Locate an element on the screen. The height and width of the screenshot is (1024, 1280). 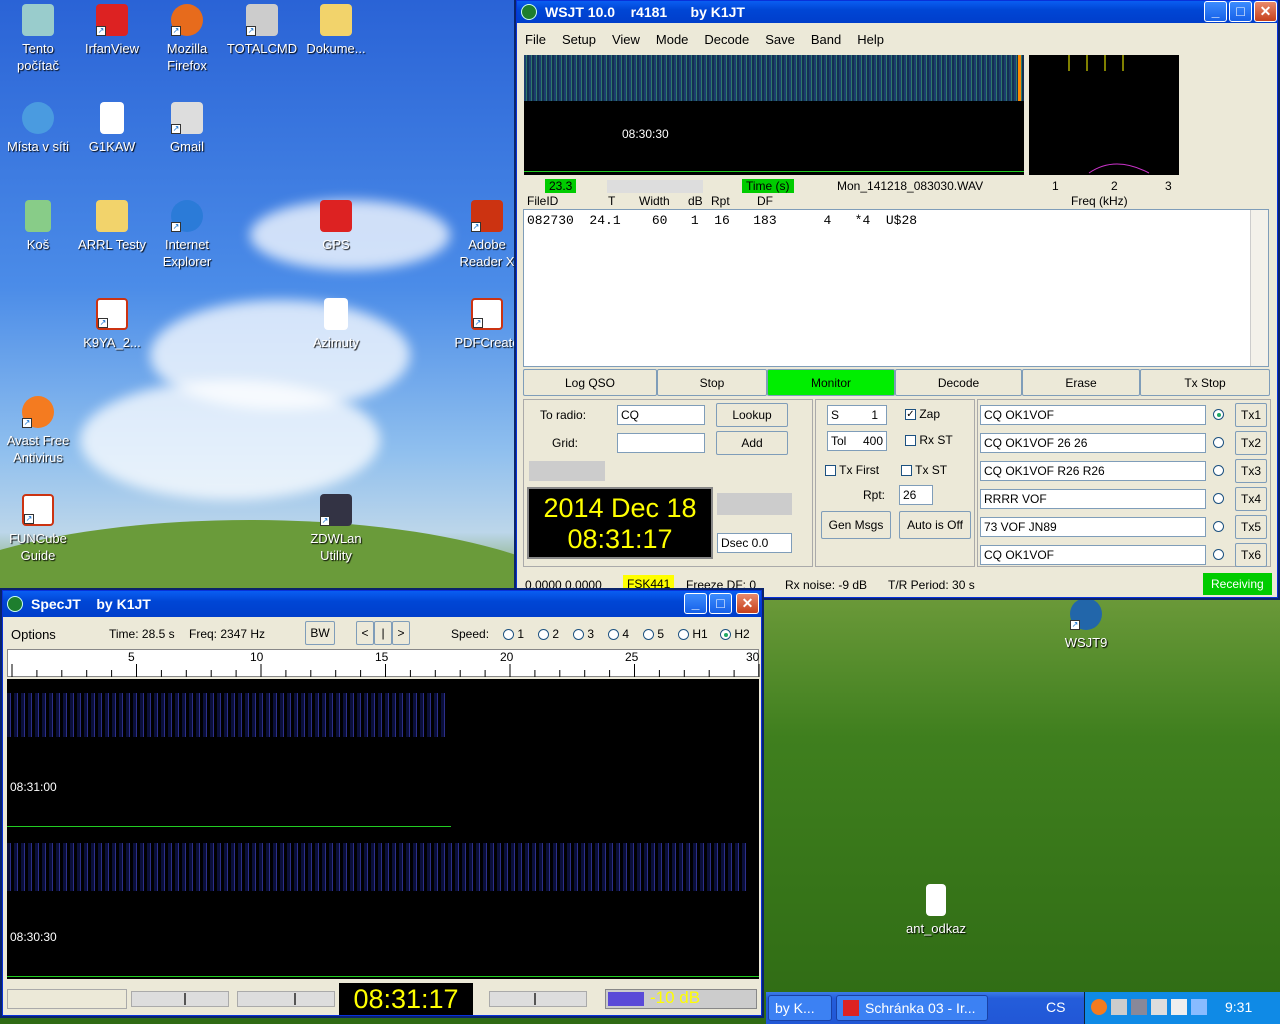
desktop-icon-gmail: ↗ Gmail is located at coordinates (187, 128).